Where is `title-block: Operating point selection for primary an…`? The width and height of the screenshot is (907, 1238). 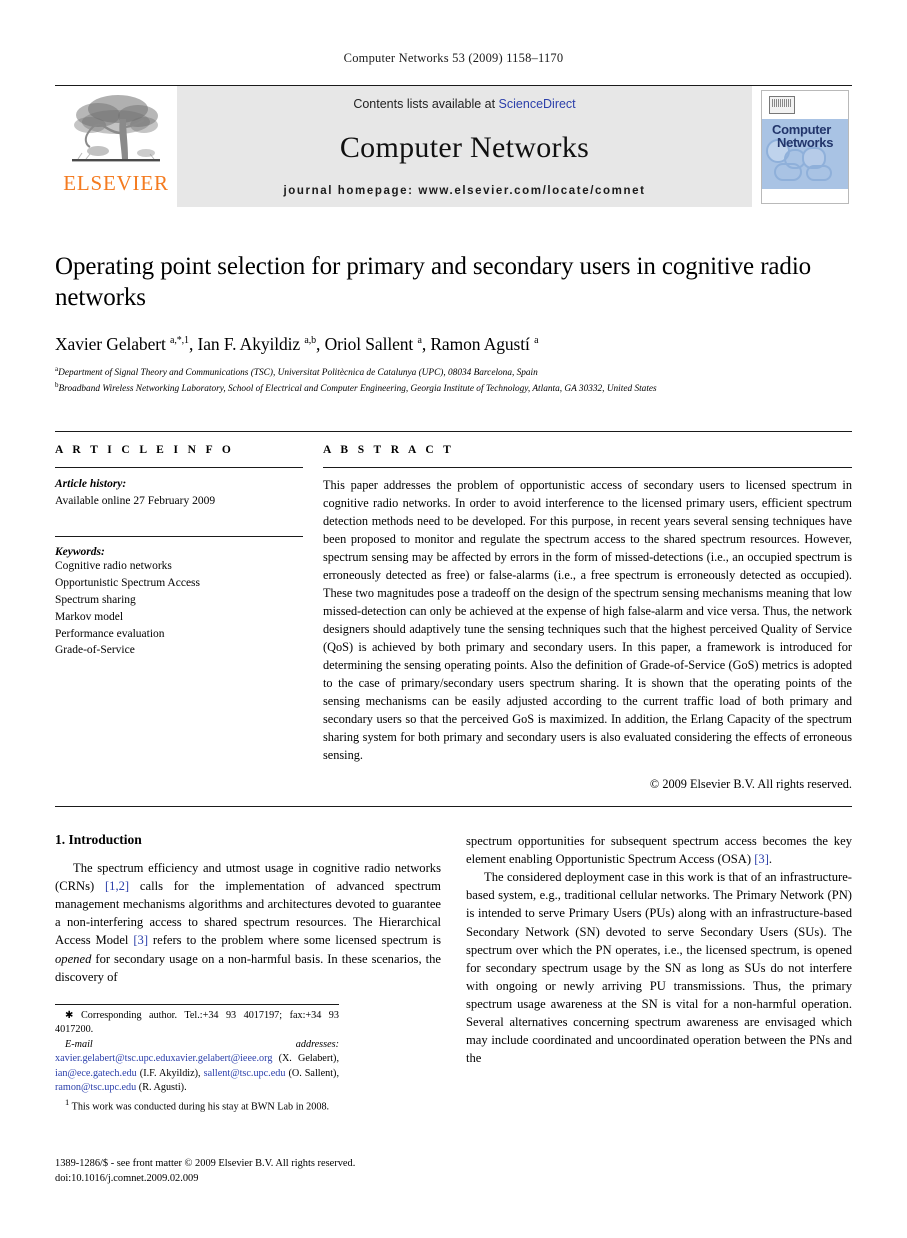 title-block: Operating point selection for primary an… is located at coordinates (453, 323).